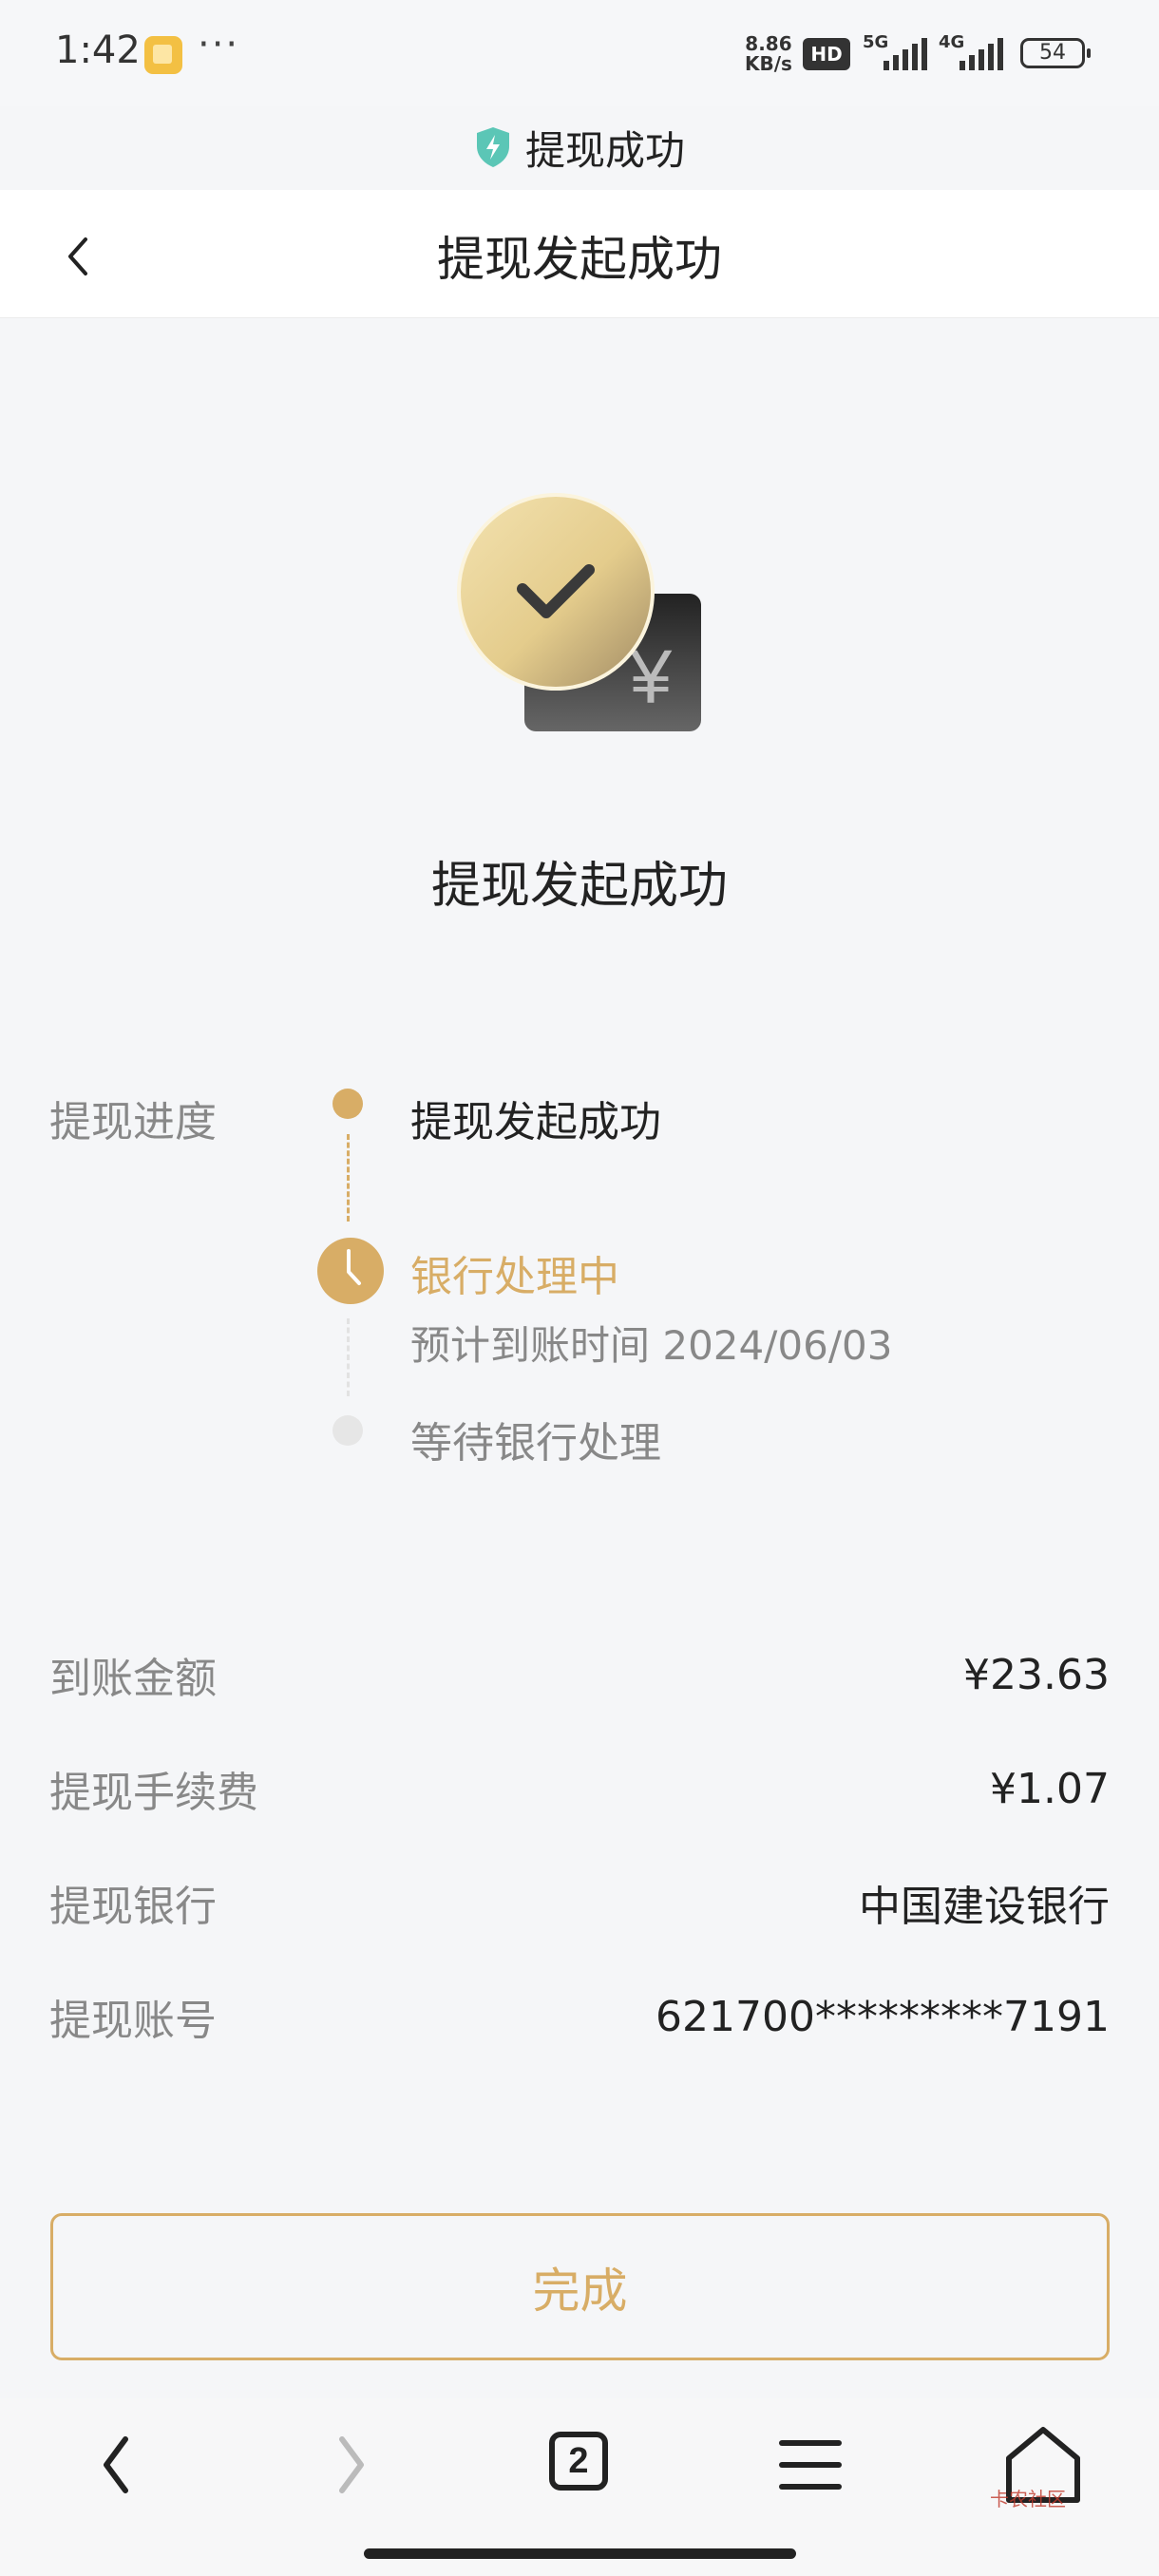 The height and width of the screenshot is (2576, 1159). Describe the element at coordinates (579, 259) in the screenshot. I see `page-title: 提现发起成功` at that location.